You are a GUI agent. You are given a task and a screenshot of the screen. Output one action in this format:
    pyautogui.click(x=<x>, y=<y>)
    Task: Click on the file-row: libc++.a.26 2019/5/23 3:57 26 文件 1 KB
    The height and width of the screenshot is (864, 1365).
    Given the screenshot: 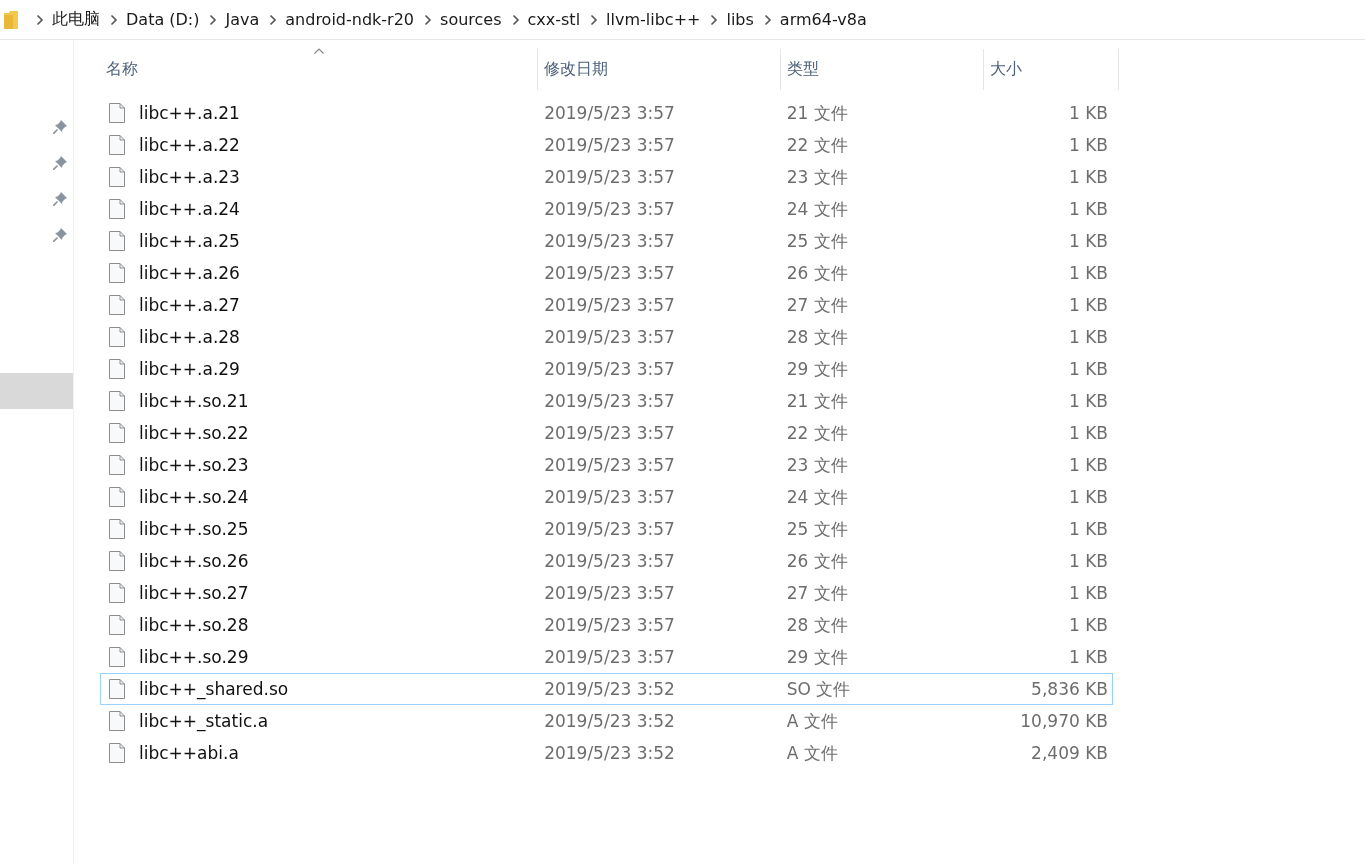 What is the action you would take?
    pyautogui.click(x=606, y=273)
    